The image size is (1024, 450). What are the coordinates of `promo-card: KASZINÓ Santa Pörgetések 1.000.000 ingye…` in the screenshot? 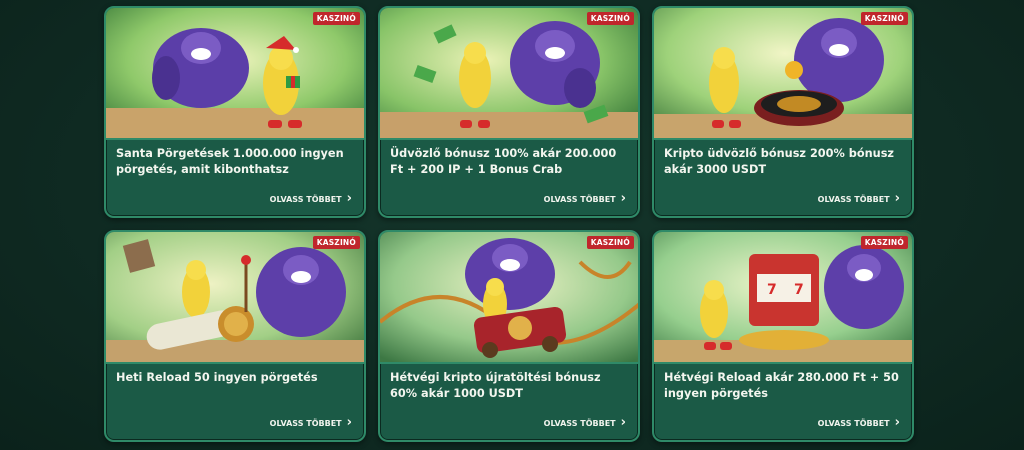 It's located at (235, 112).